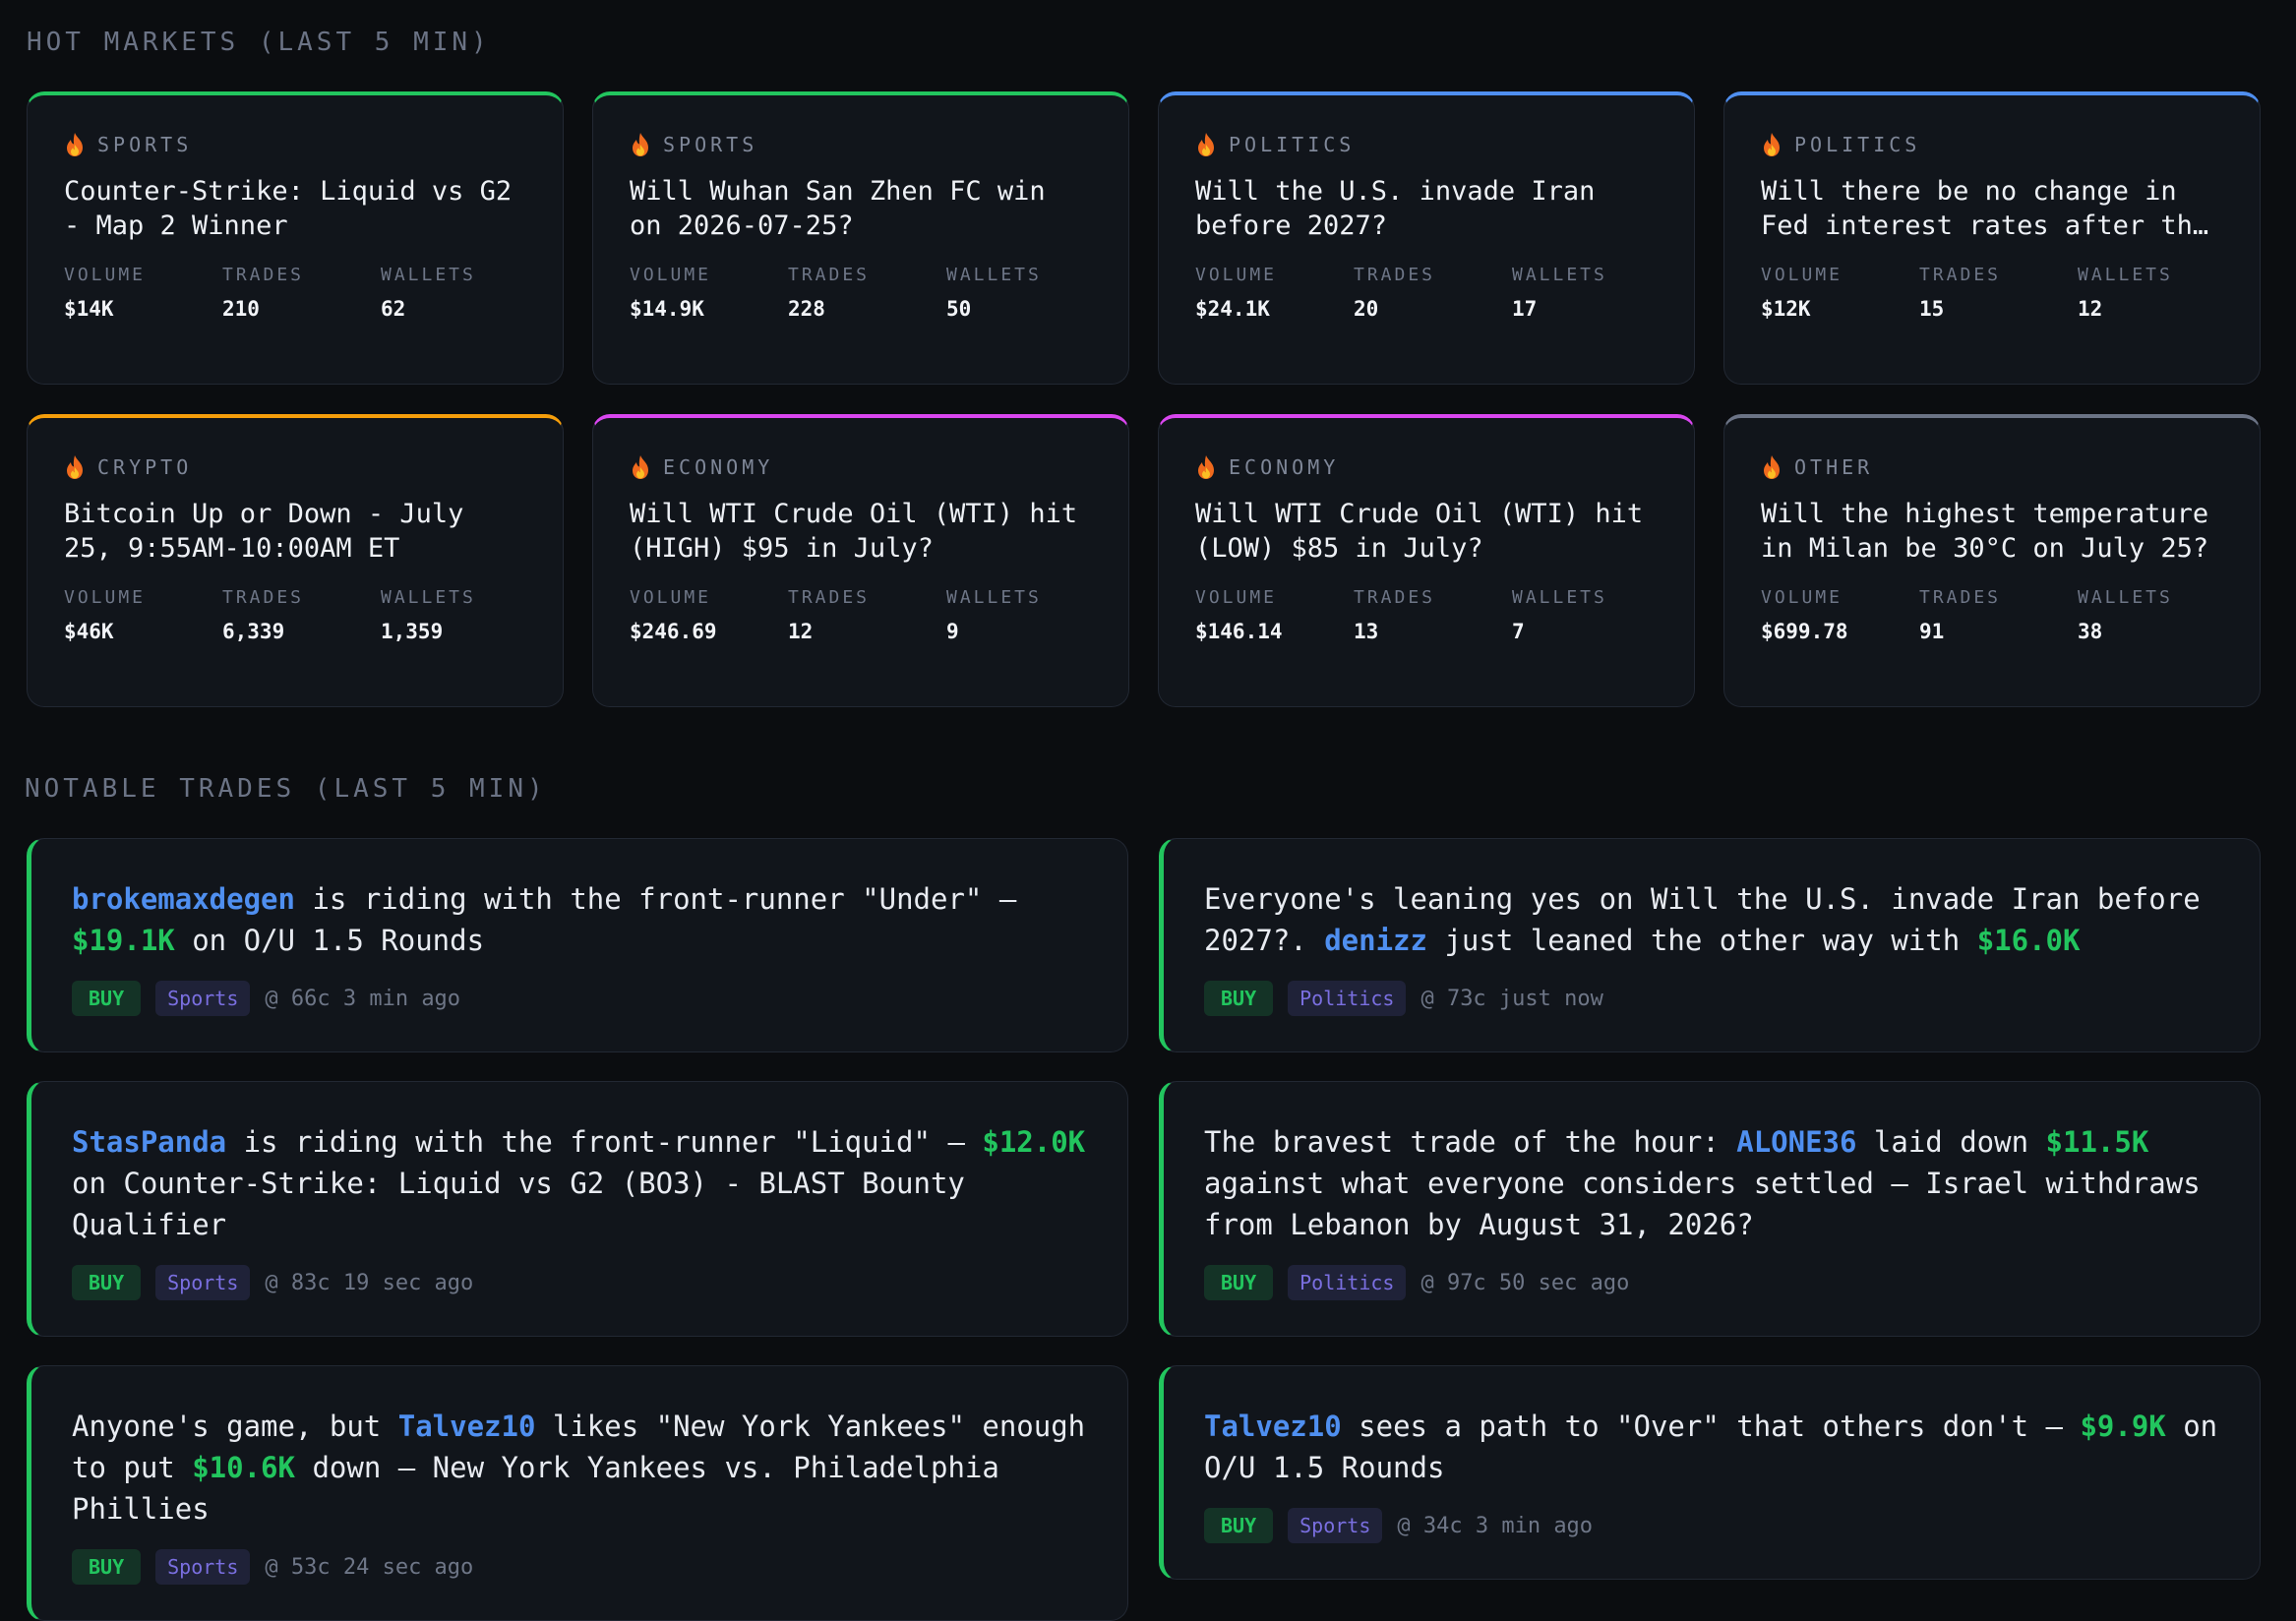 This screenshot has width=2296, height=1621. Describe the element at coordinates (412, 631) in the screenshot. I see `stat-value: 1,359` at that location.